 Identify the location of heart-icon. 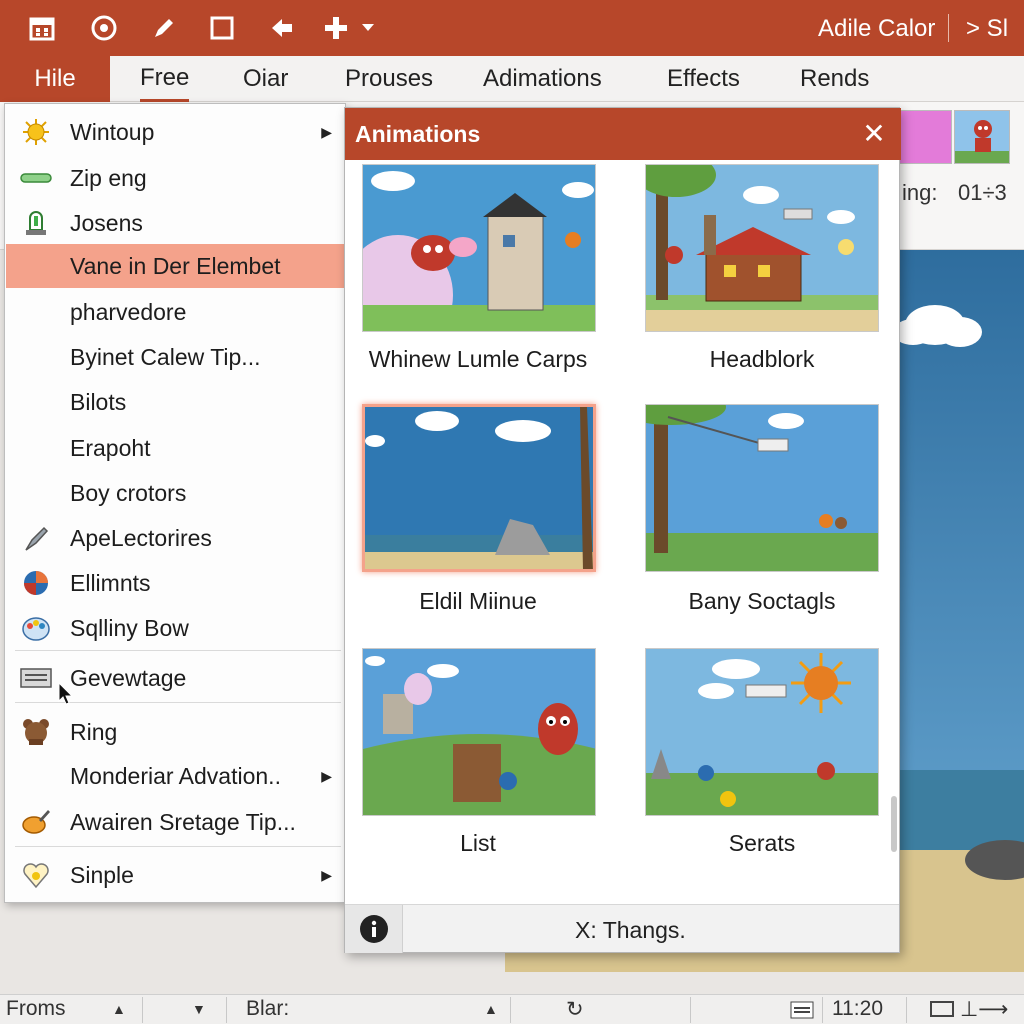
(36, 875).